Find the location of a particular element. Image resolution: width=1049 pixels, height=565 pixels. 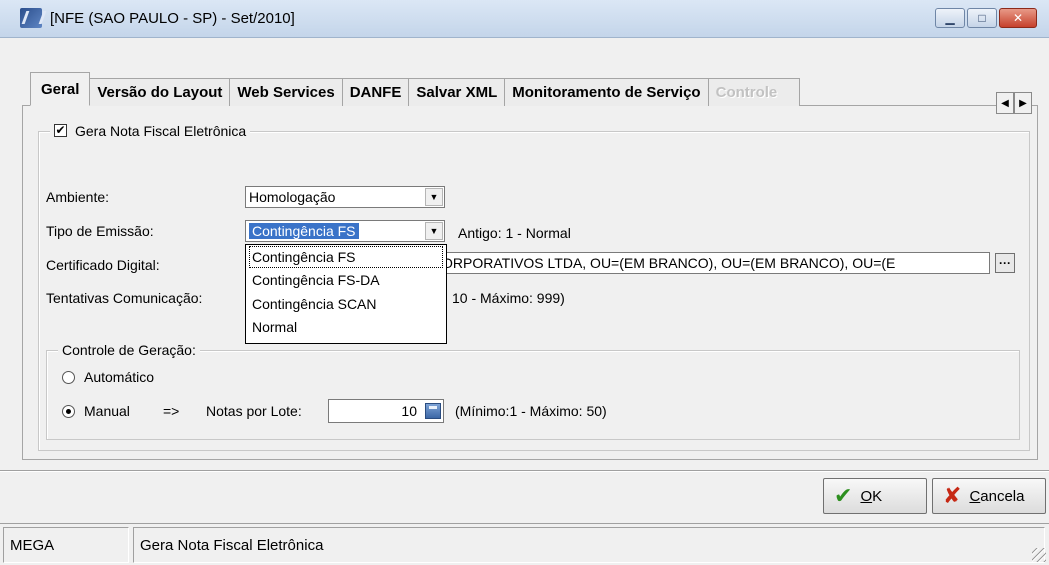

x-icon: ✘ is located at coordinates (952, 495).